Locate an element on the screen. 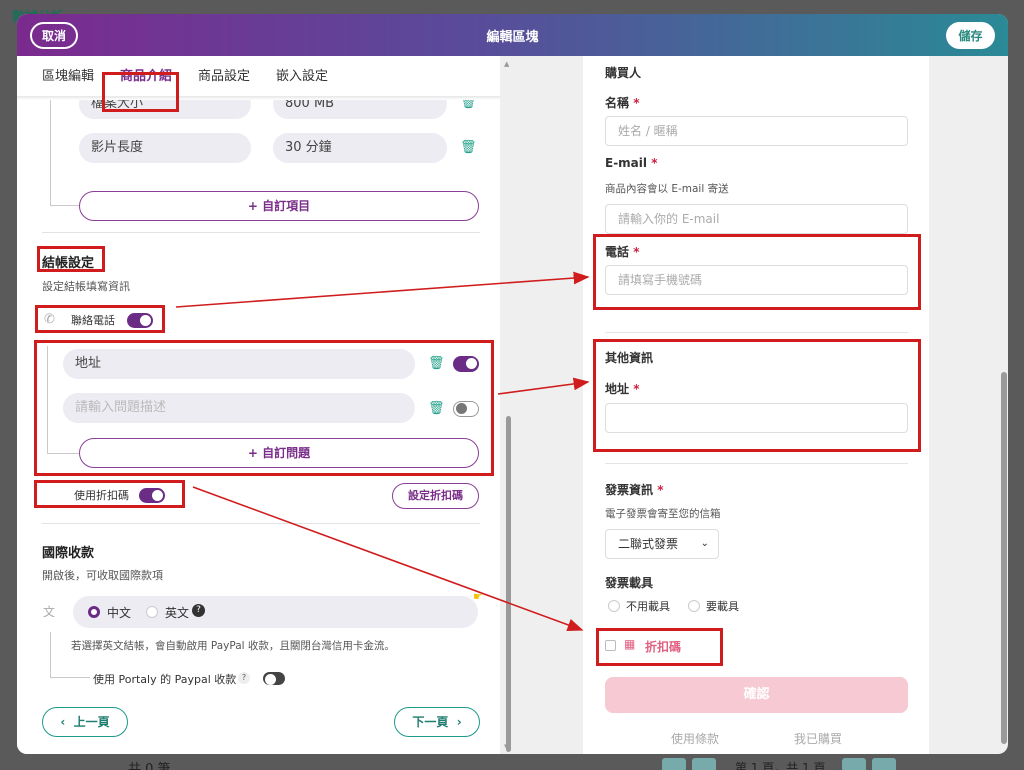  add-custom-question-button: + 自訂問題 is located at coordinates (279, 453).